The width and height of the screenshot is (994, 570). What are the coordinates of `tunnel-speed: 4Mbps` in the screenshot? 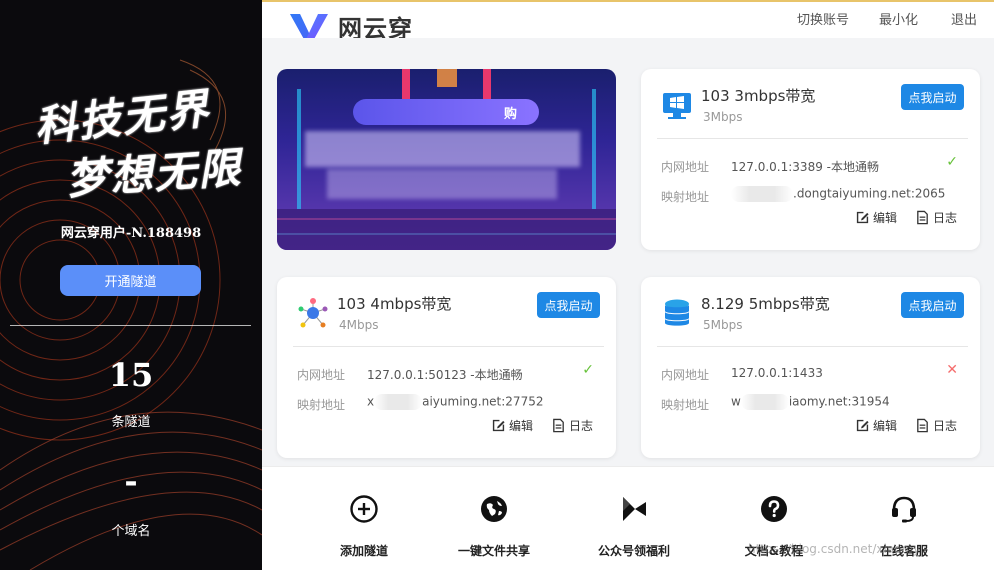 It's located at (359, 325).